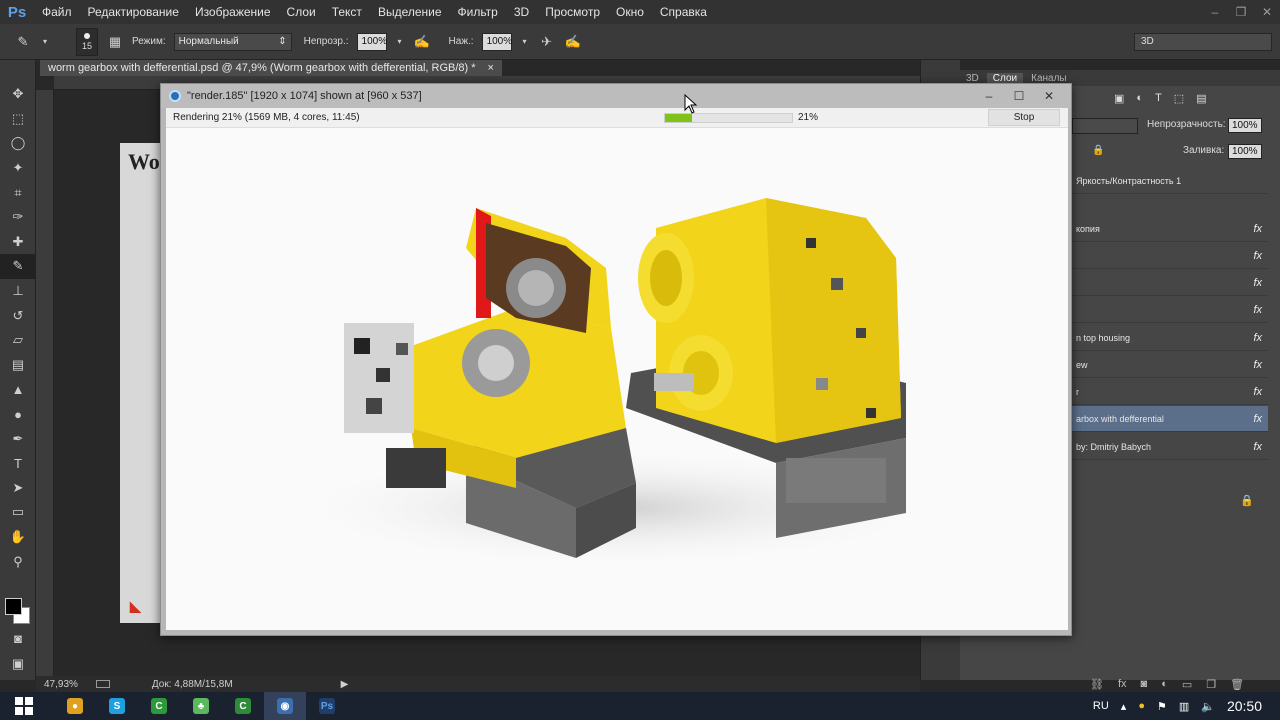 Image resolution: width=1280 pixels, height=720 pixels. What do you see at coordinates (1141, 706) in the screenshot?
I see `tray-app-icon: ●` at bounding box center [1141, 706].